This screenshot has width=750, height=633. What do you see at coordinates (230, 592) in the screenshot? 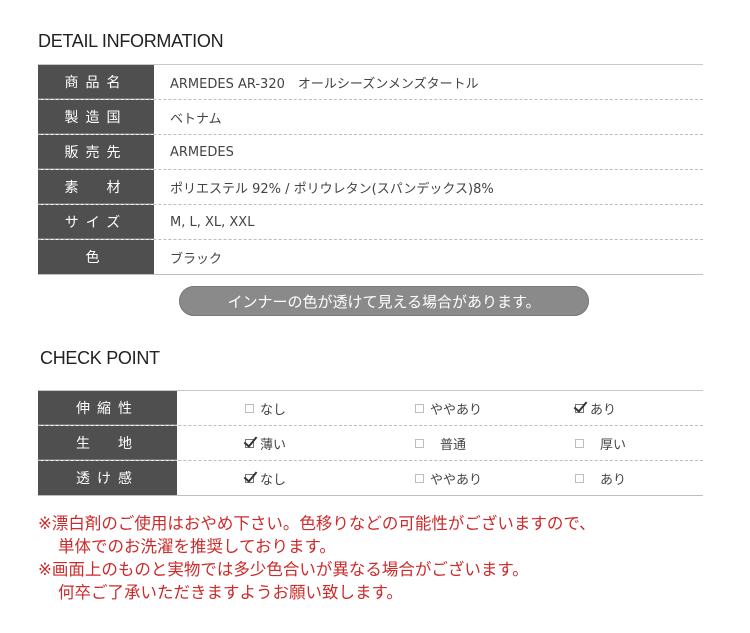
I see `note-line: 何卒ご了承いただきますようお願い致します。` at bounding box center [230, 592].